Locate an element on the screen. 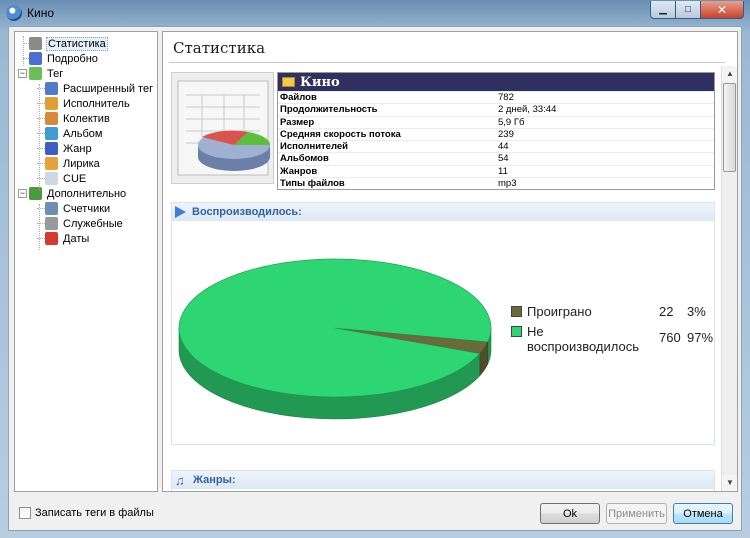 Image resolution: width=750 pixels, height=538 pixels. artist-icon is located at coordinates (51, 103).